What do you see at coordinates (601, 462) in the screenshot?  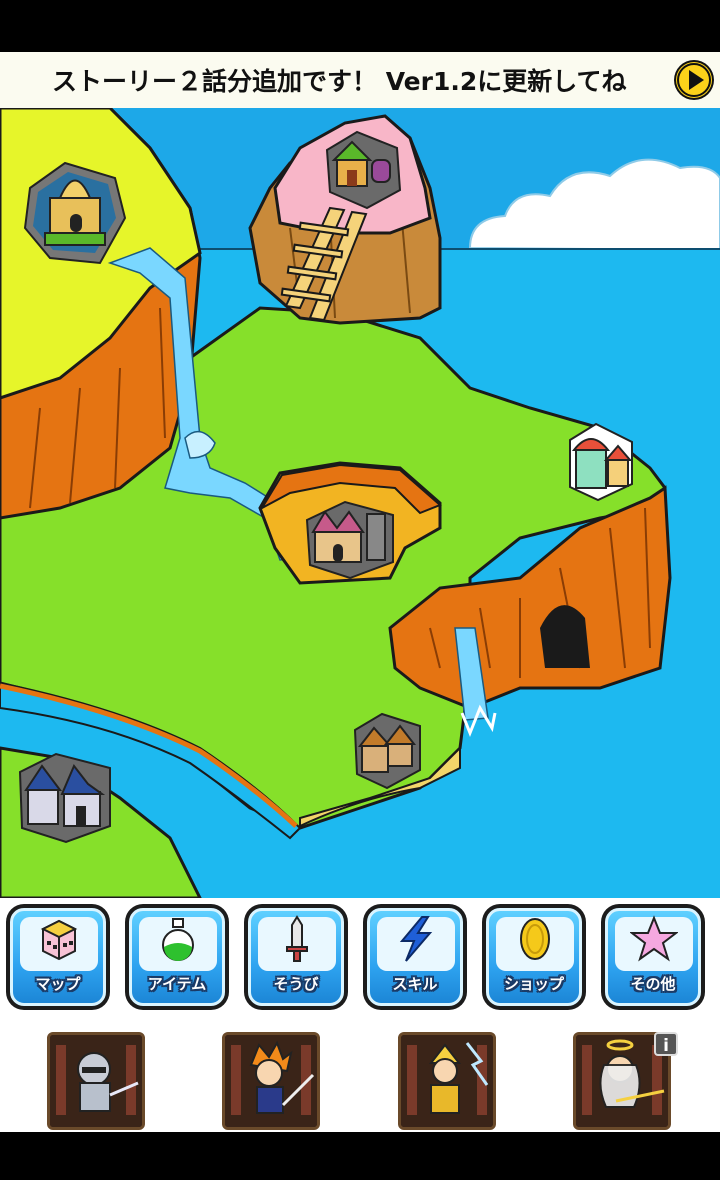 I see `colorful-town-icon` at bounding box center [601, 462].